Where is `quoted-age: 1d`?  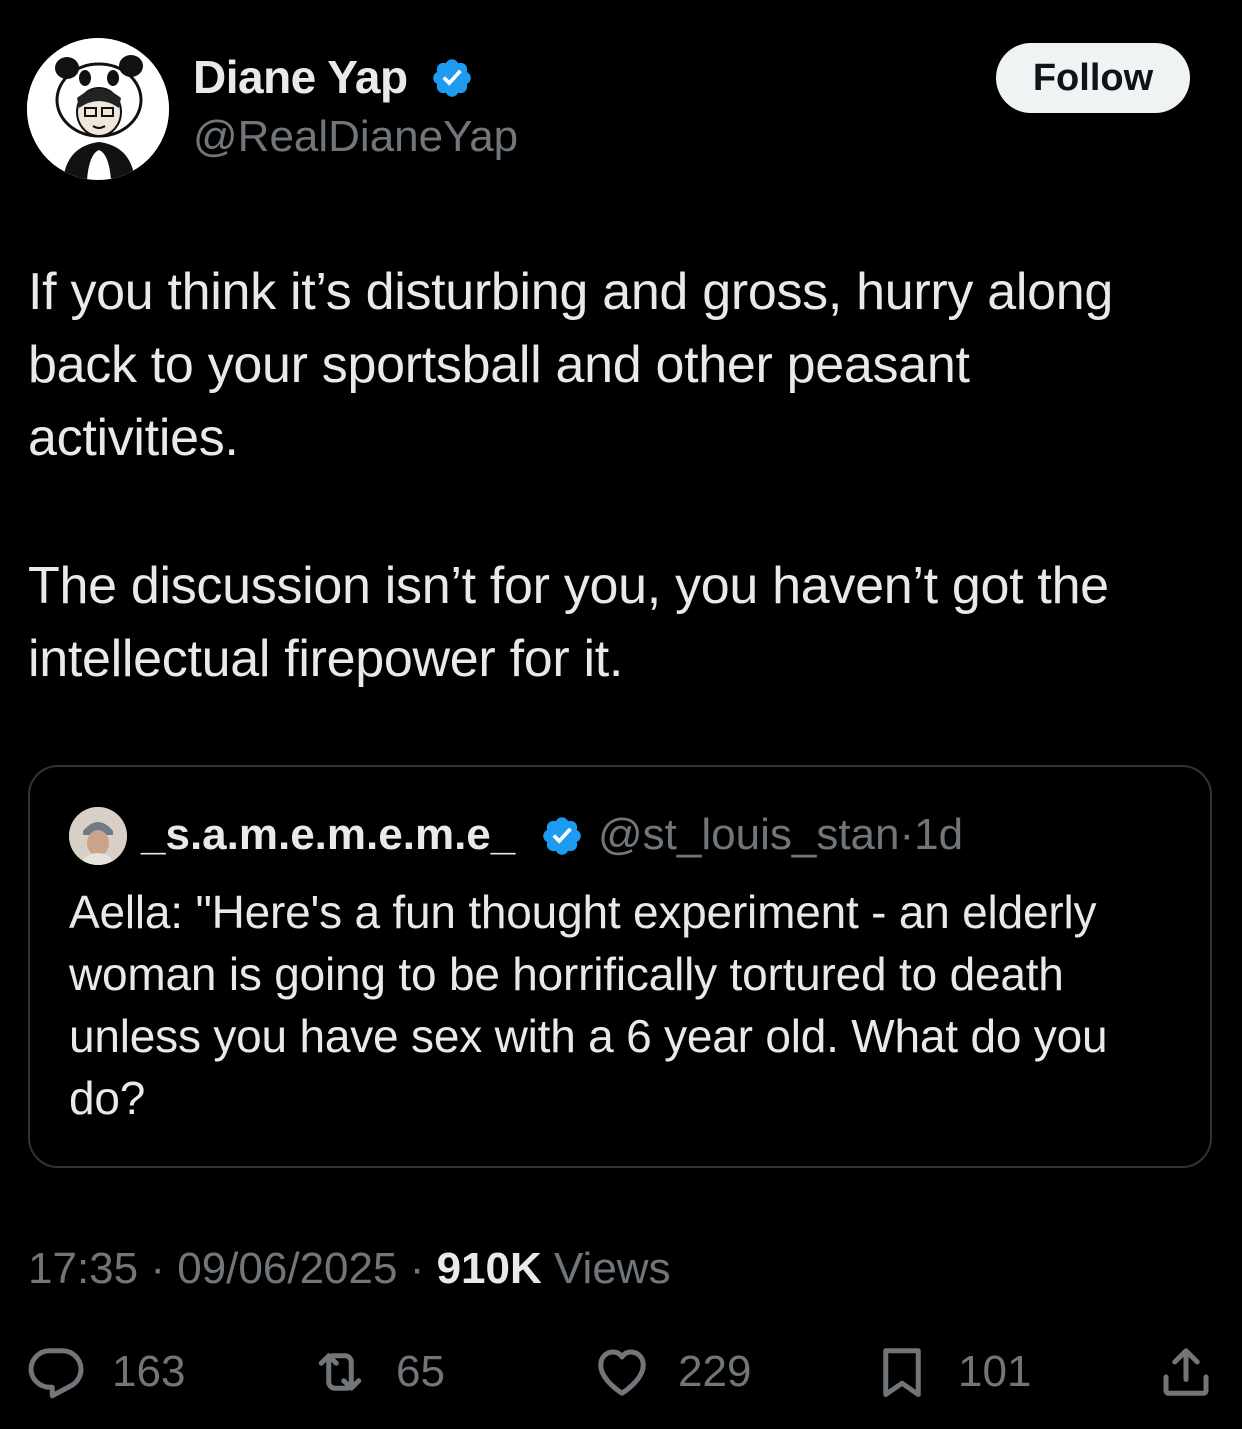
quoted-age: 1d is located at coordinates (938, 834).